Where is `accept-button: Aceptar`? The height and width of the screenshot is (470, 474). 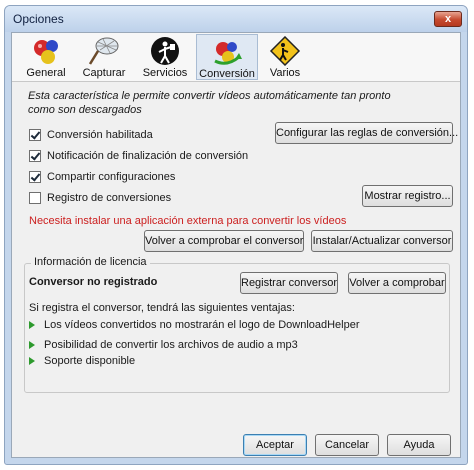 accept-button: Aceptar is located at coordinates (275, 445).